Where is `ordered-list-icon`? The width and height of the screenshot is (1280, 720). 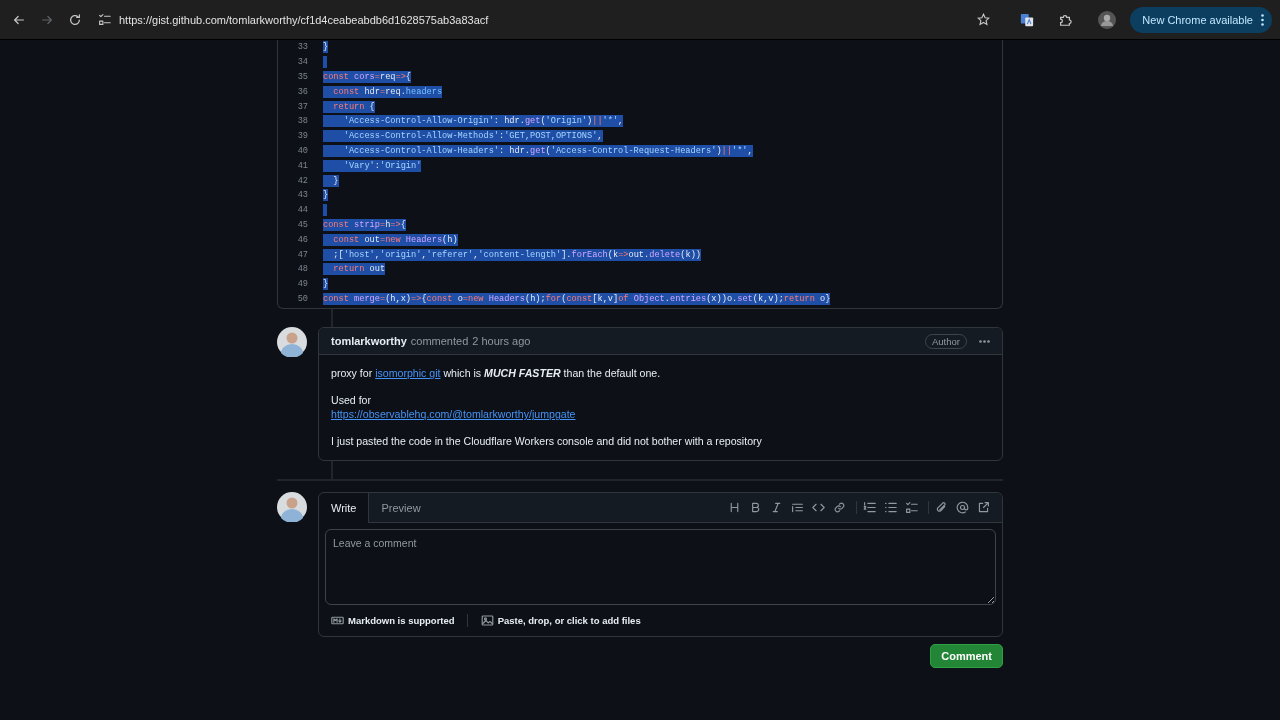 ordered-list-icon is located at coordinates (869, 508).